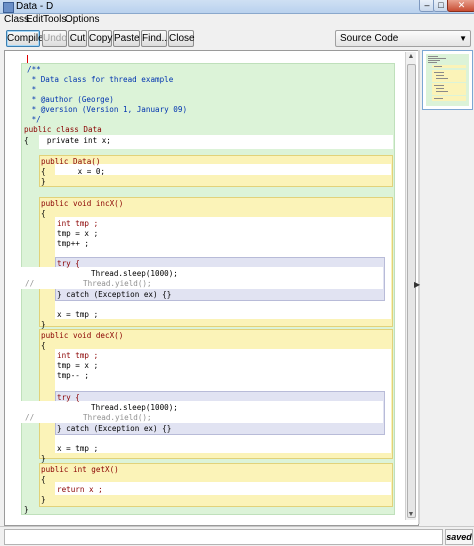  Describe the element at coordinates (70, 99) in the screenshot. I see `code-line: * @author (George)` at that location.